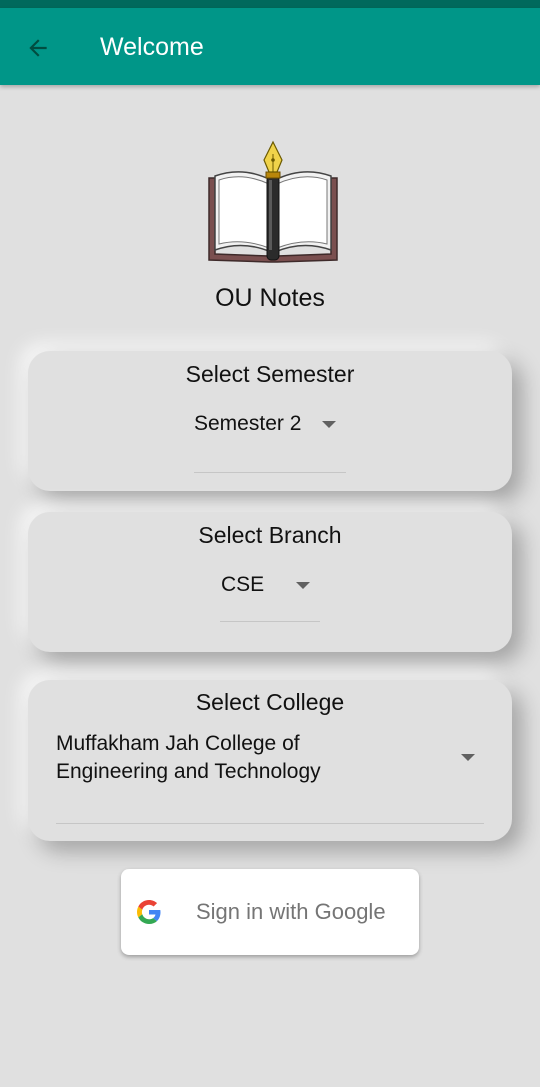 The width and height of the screenshot is (540, 1087). What do you see at coordinates (270, 621) in the screenshot?
I see `branch-dropdown-underline` at bounding box center [270, 621].